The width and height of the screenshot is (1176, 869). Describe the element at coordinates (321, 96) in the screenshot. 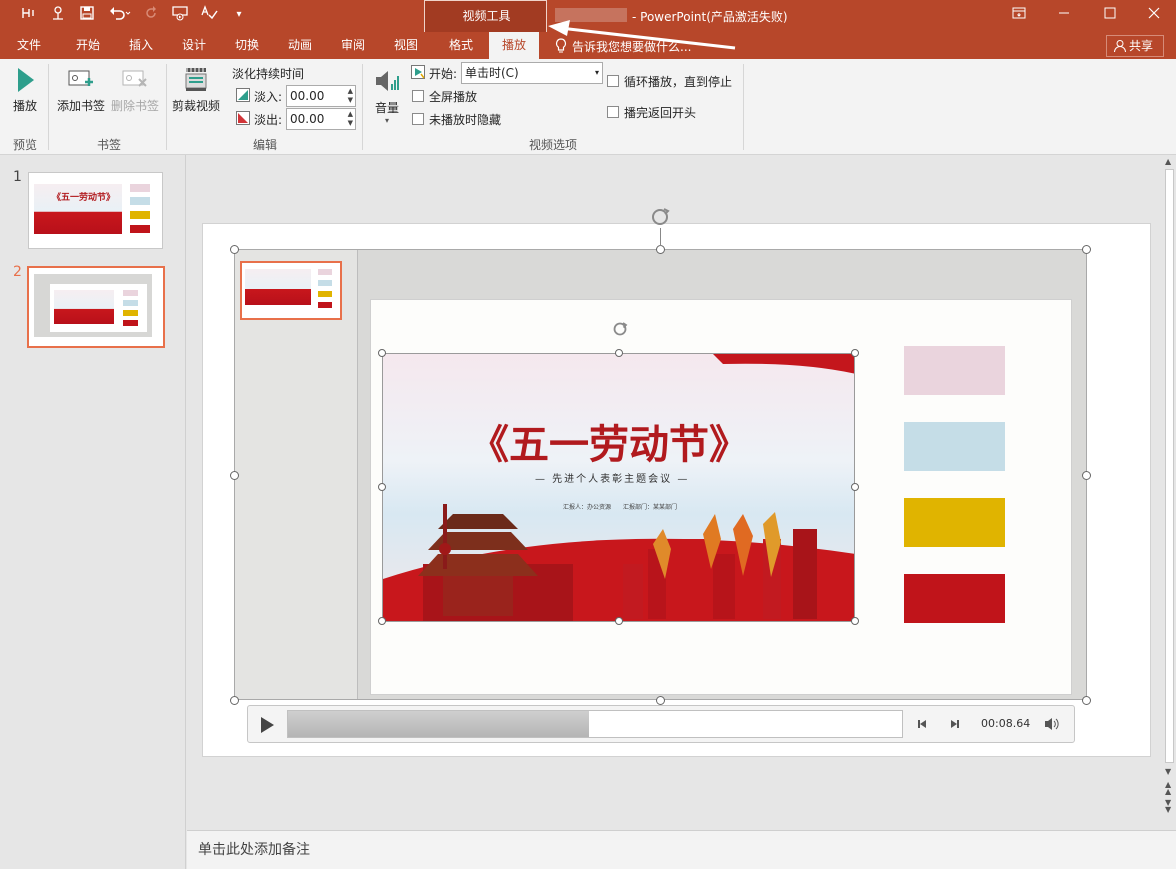

I see `fade-in-spinner: 00.00 ▲ ▼` at that location.